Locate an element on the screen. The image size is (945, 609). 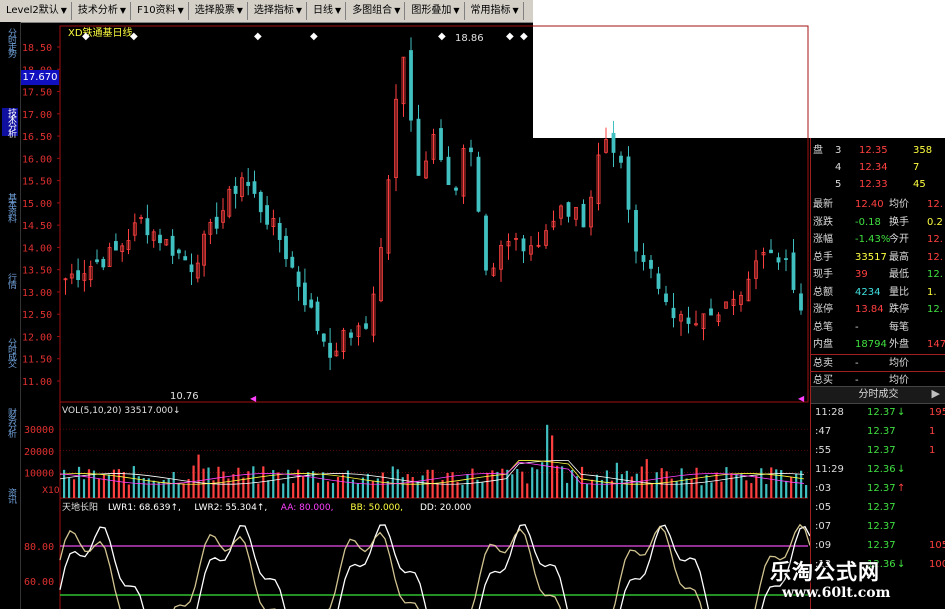
nav-tab-0: 分时走势 is located at coordinates (10, 42).